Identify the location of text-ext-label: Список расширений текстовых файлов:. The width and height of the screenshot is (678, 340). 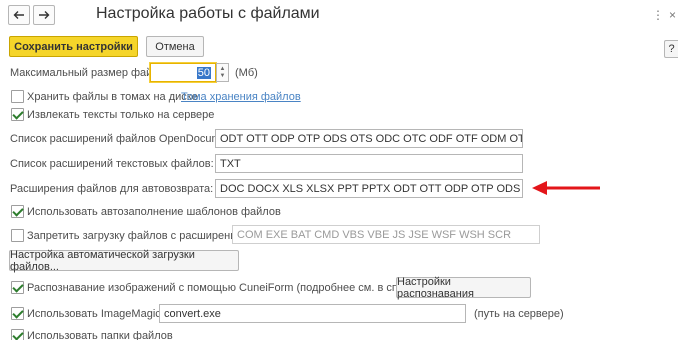
(112, 164).